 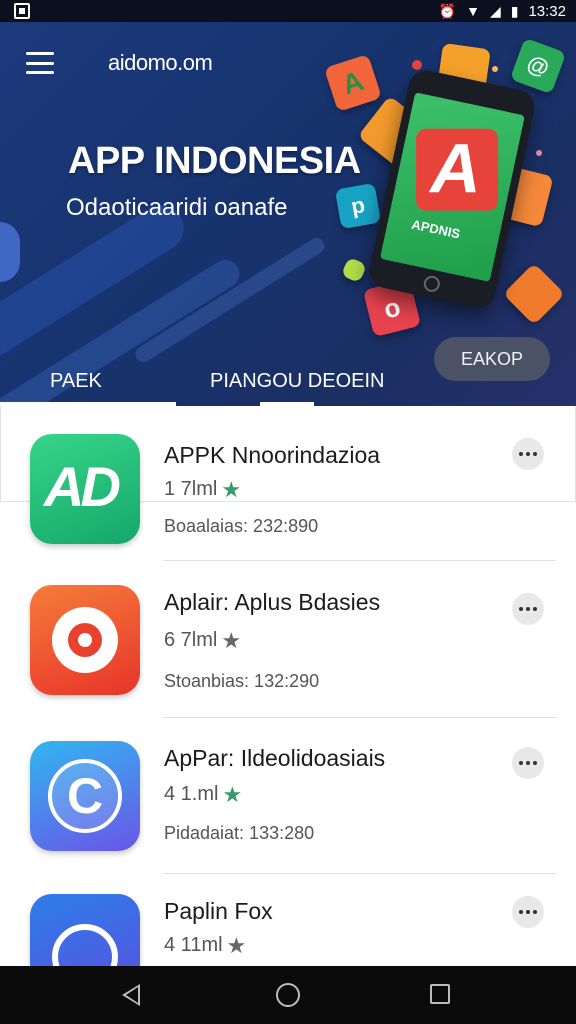 I want to click on rating-value: 4 11ml, so click(x=193, y=945).